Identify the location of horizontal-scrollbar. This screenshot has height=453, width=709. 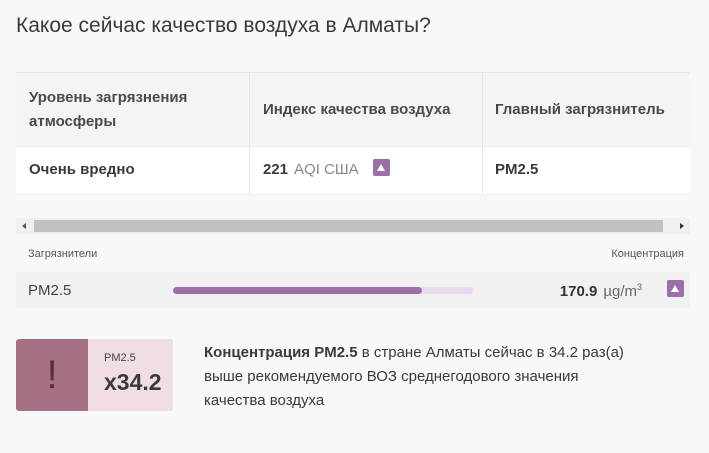
(353, 226).